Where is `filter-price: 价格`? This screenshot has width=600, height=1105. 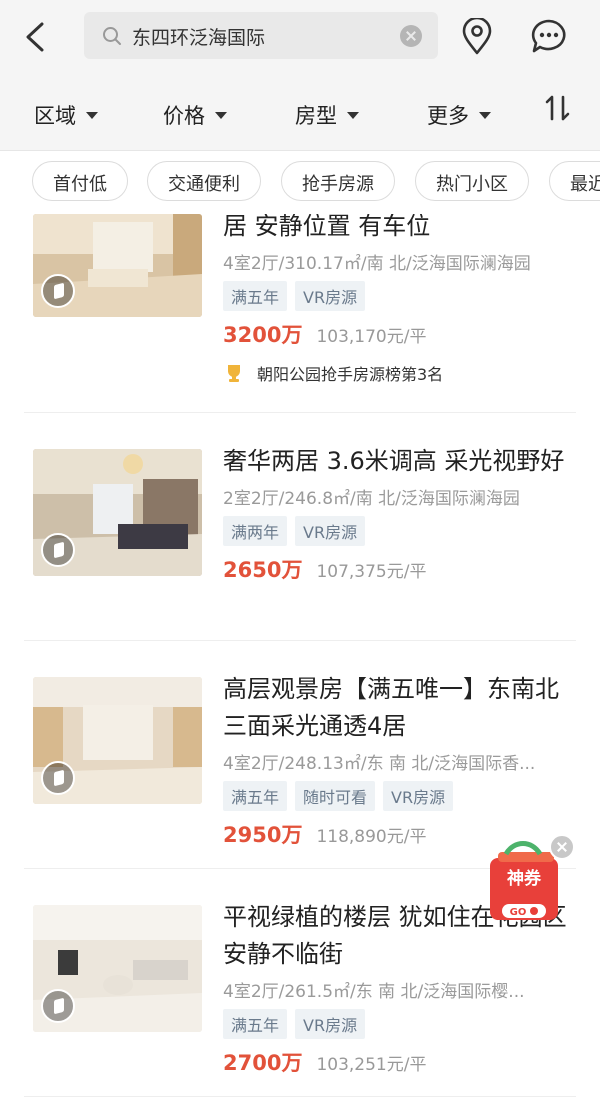
filter-price: 价格 is located at coordinates (195, 115).